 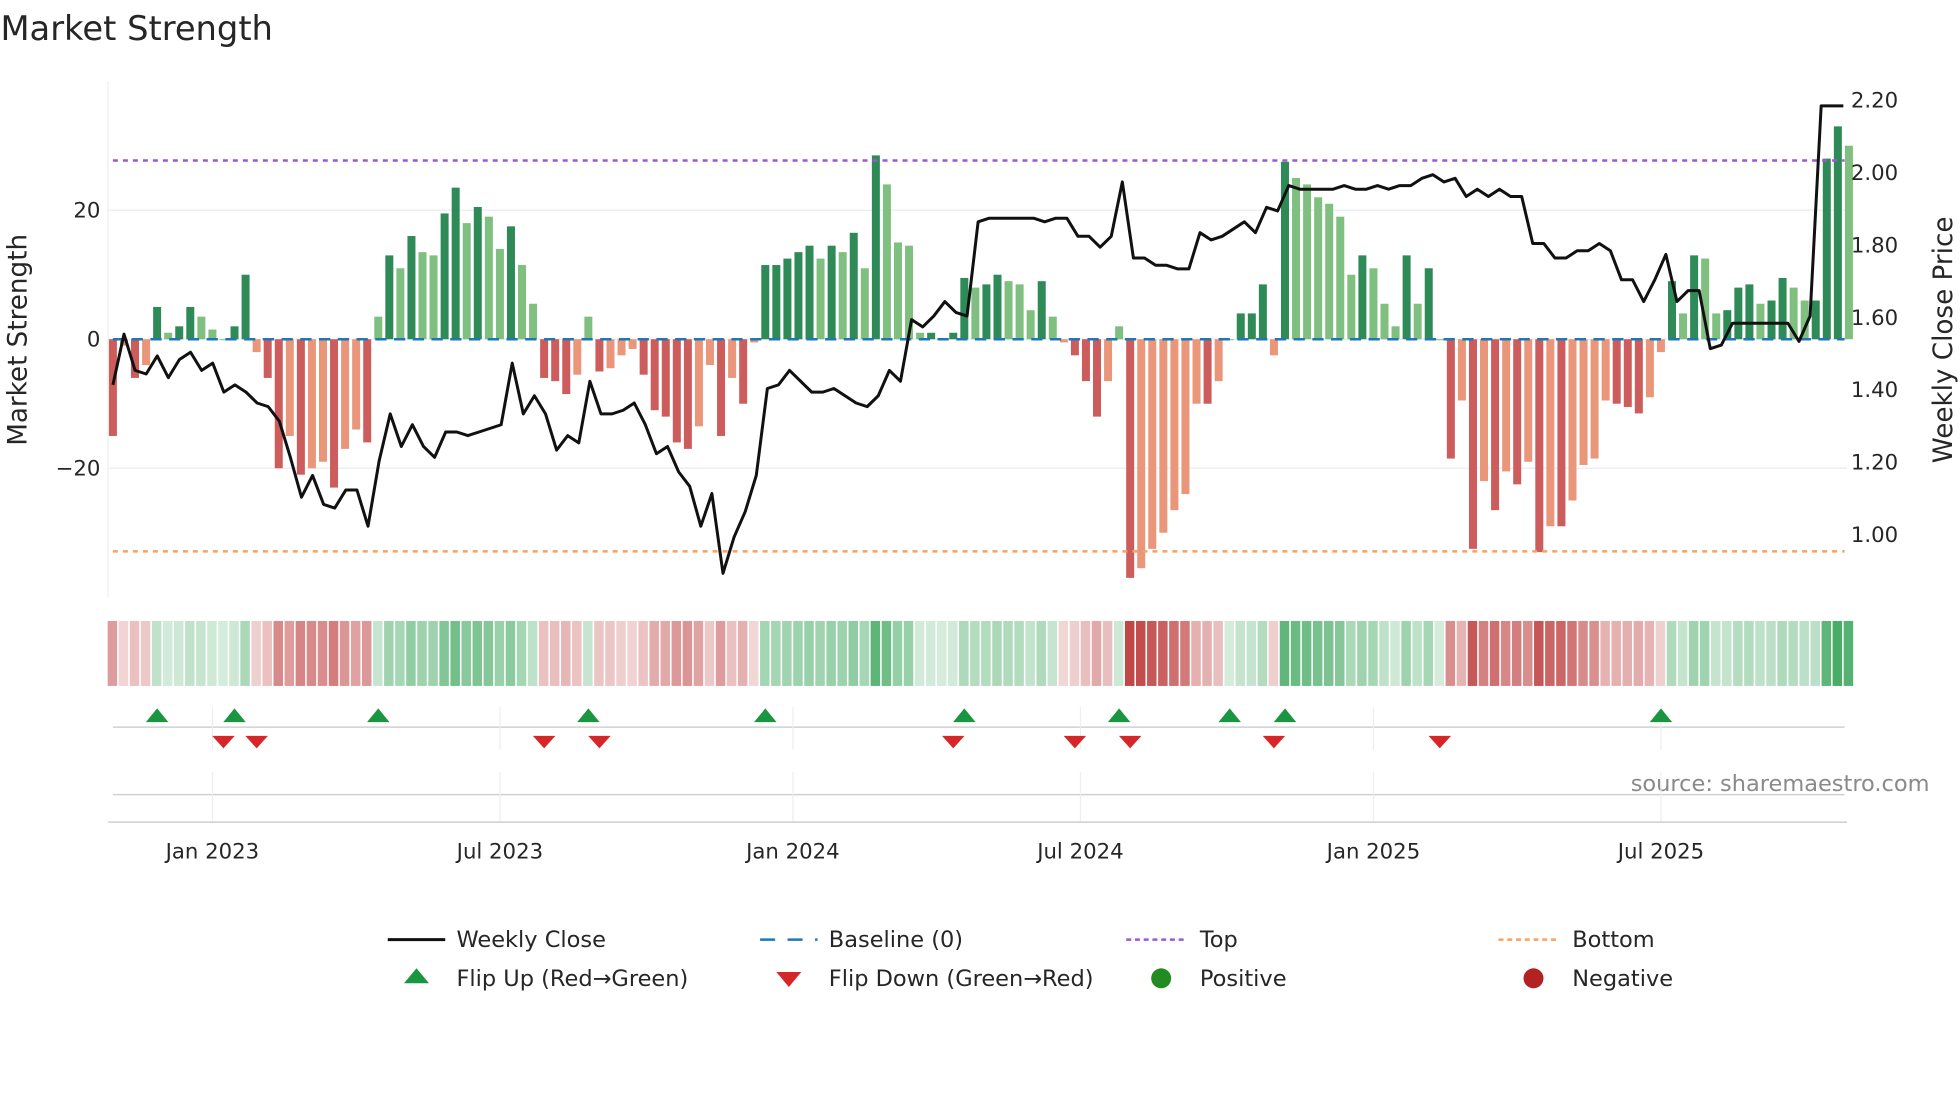 What do you see at coordinates (1533, 978) in the screenshot?
I see `legend-circle-neg-swatch` at bounding box center [1533, 978].